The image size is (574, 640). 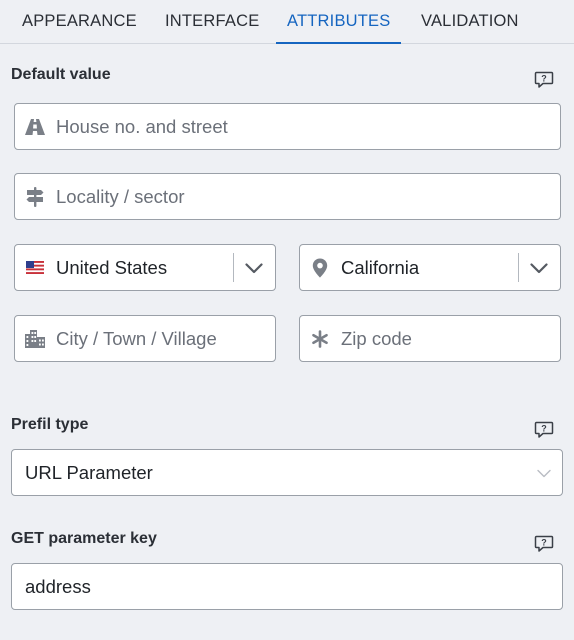 What do you see at coordinates (50, 424) in the screenshot?
I see `prefill-type-label: Prefil type` at bounding box center [50, 424].